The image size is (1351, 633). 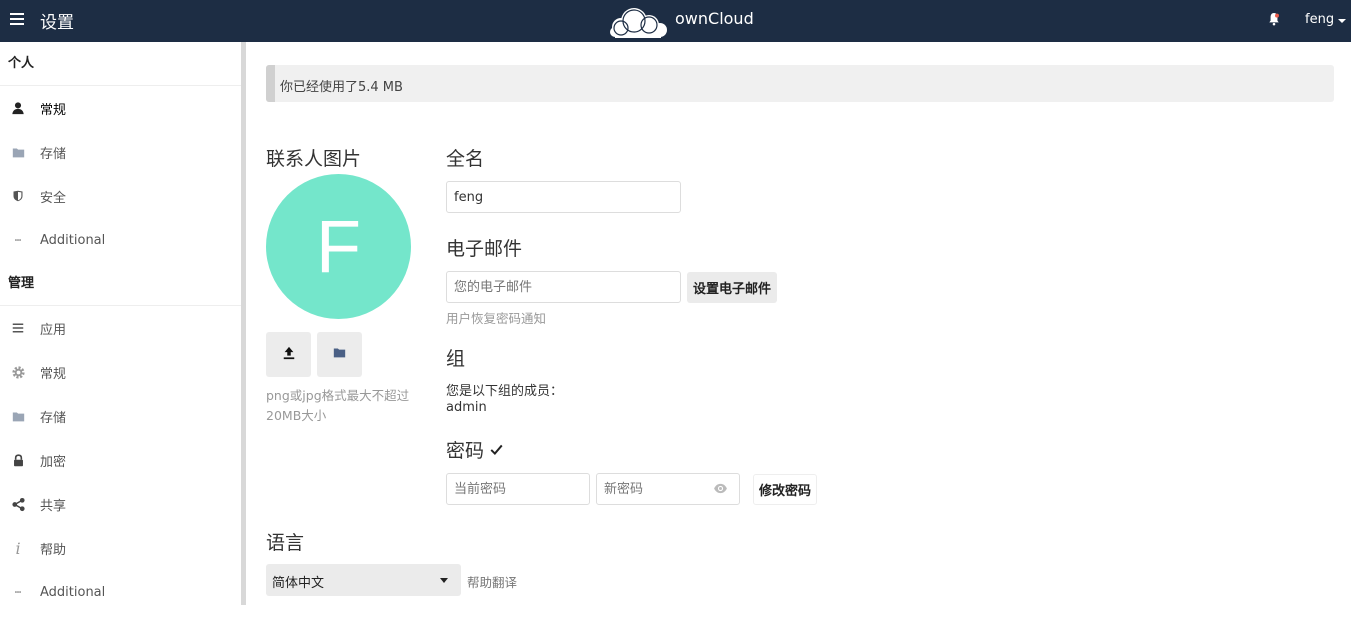 I want to click on bell-icon, so click(x=1275, y=20).